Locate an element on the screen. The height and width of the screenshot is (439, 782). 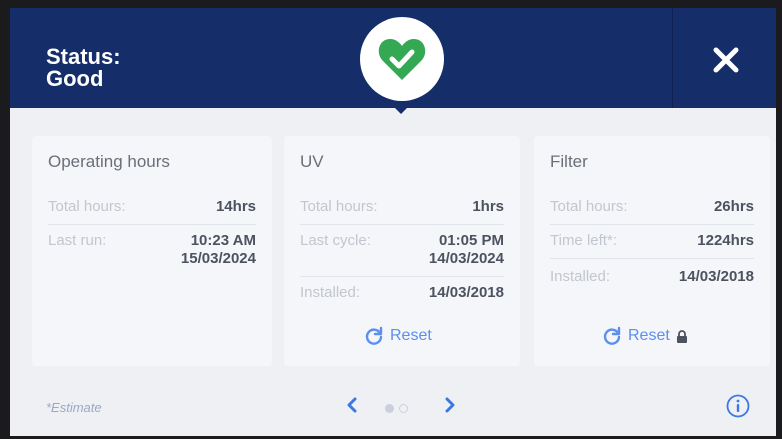
filter-total-value: 26hrs is located at coordinates (733, 206).